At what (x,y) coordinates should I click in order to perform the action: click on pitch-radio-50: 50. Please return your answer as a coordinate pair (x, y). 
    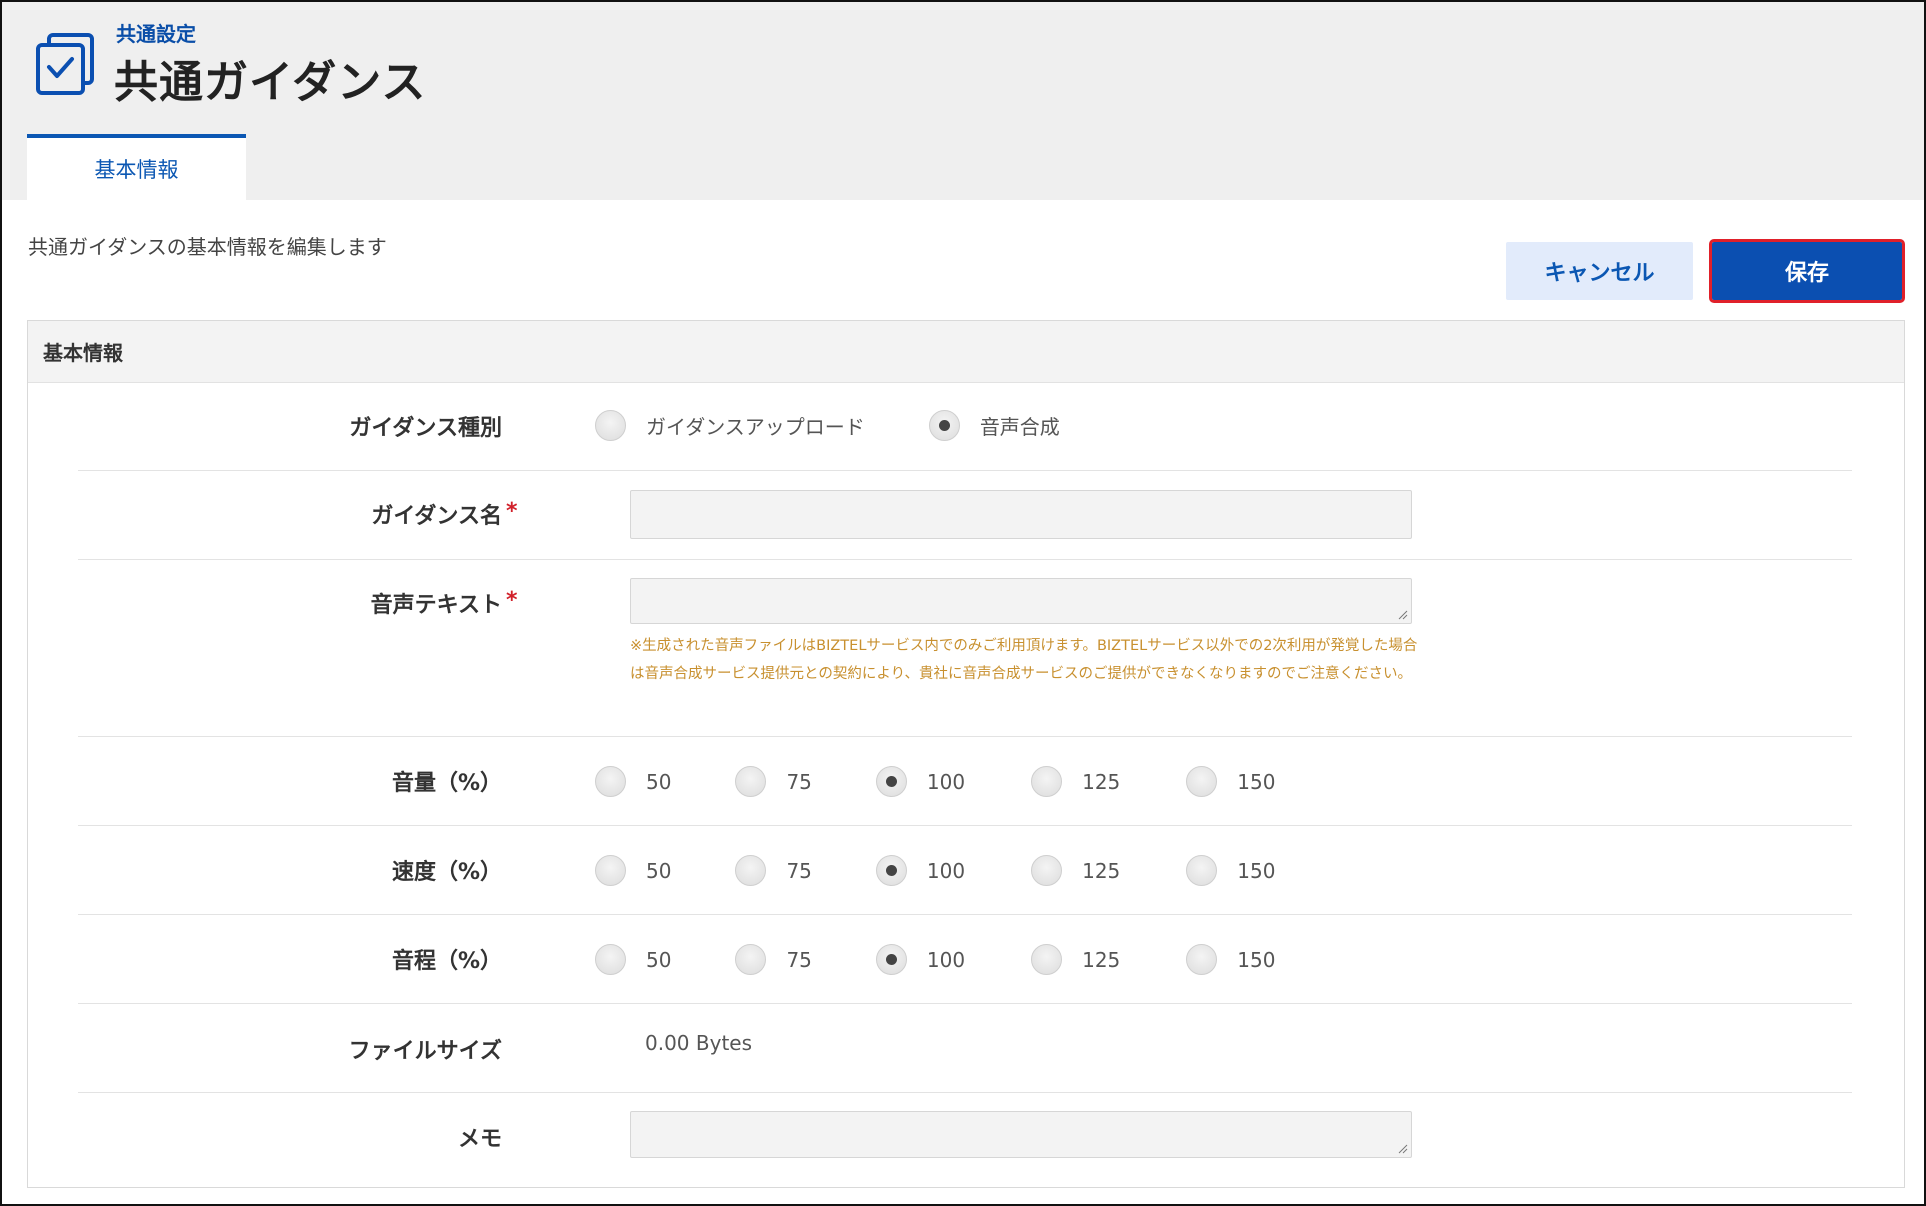
    Looking at the image, I should click on (633, 959).